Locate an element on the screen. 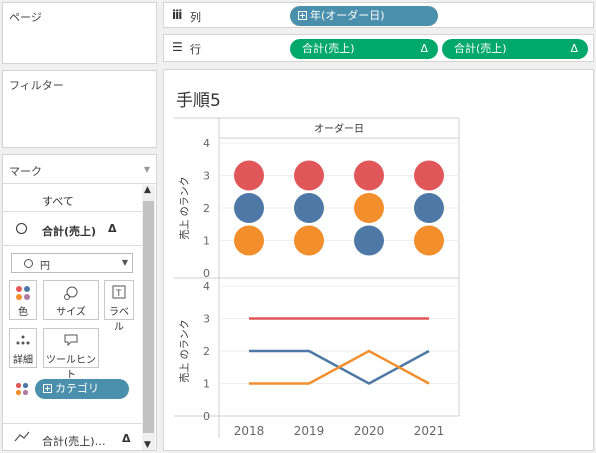 The height and width of the screenshot is (453, 596). size-button: サイズ is located at coordinates (71, 300).